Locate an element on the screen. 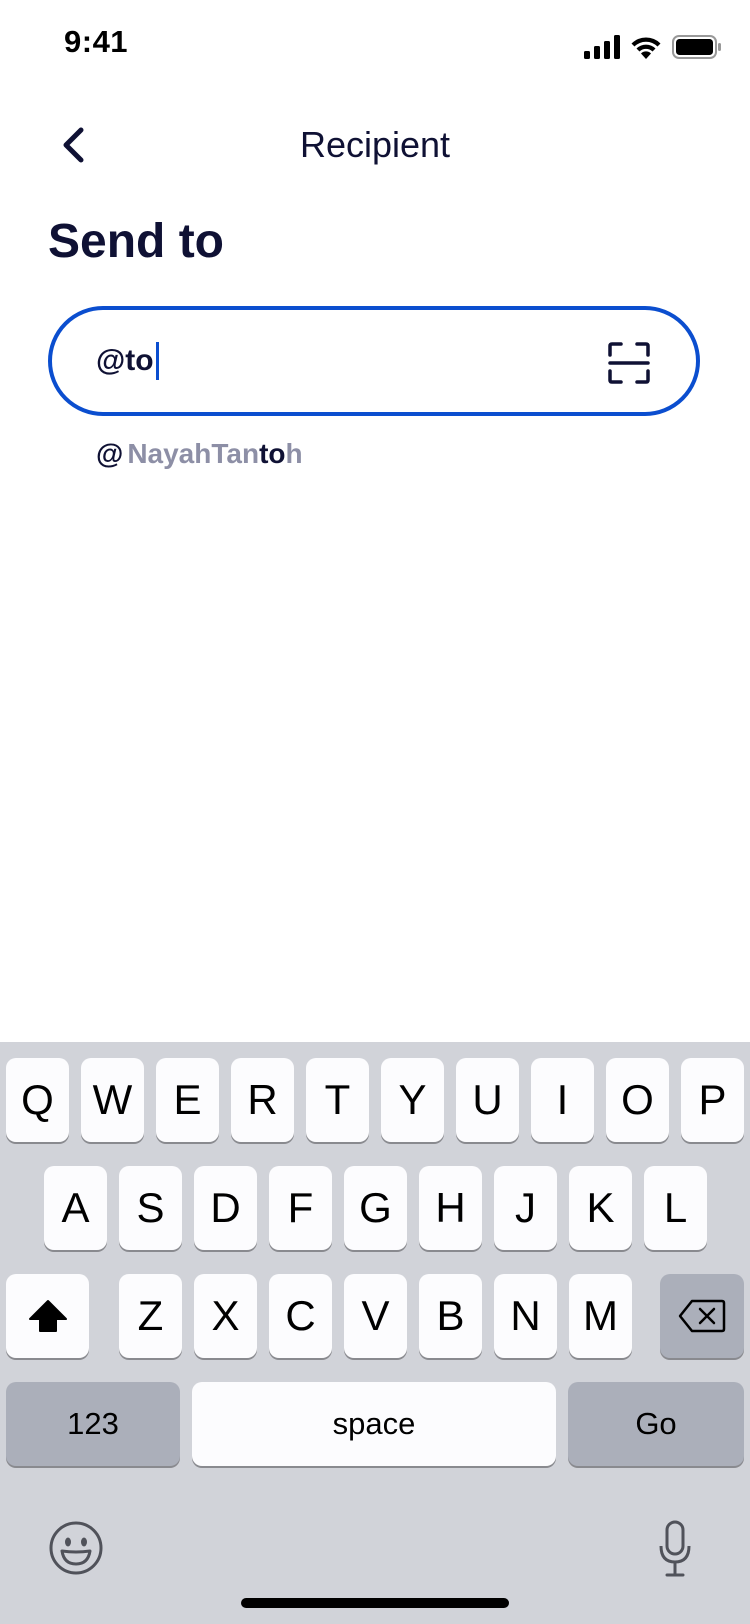 This screenshot has height=1624, width=750. key-g: G is located at coordinates (375, 1208).